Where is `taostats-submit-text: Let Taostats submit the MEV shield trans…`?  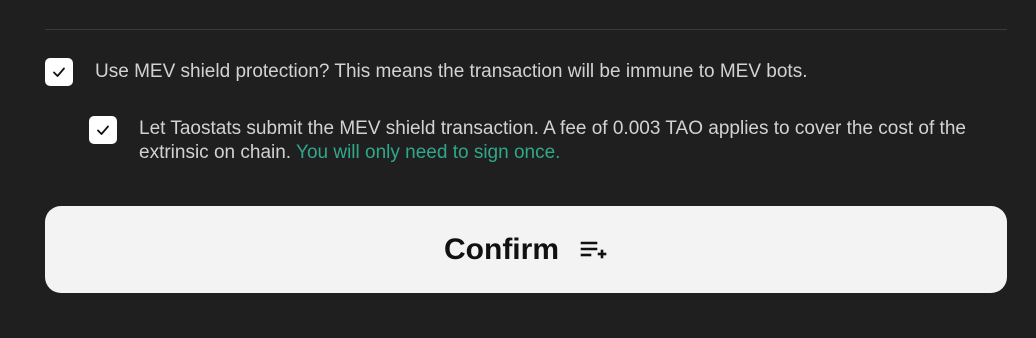
taostats-submit-text: Let Taostats submit the MEV shield trans… is located at coordinates (579, 141).